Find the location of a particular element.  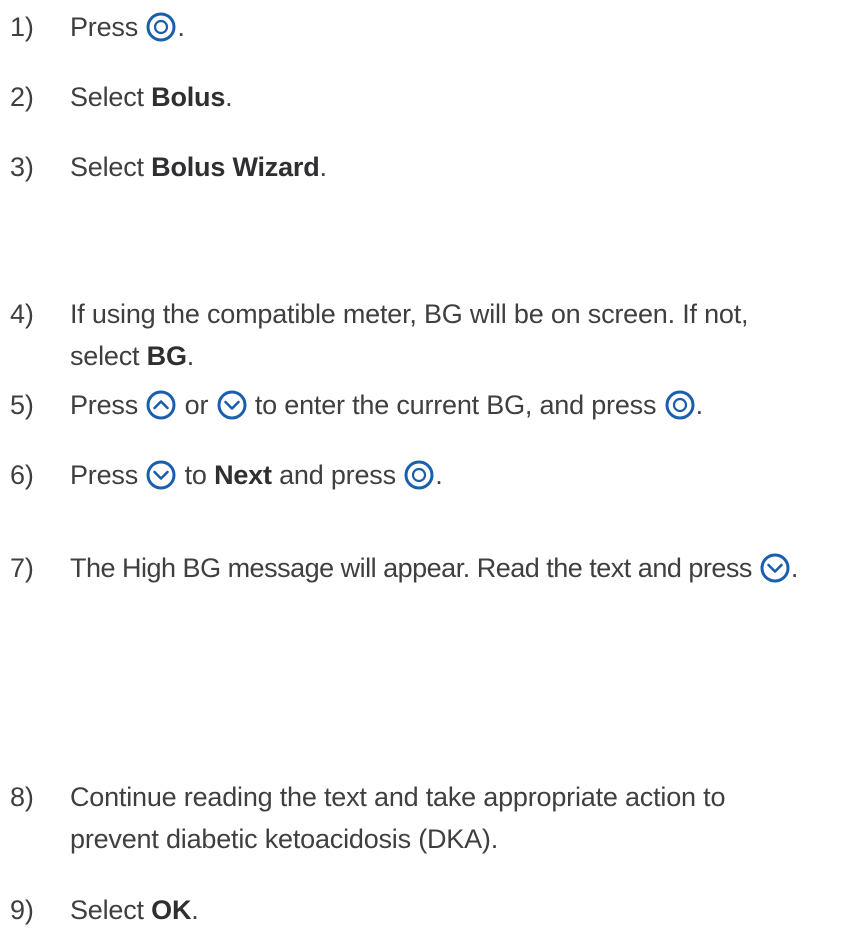

menu-term-bg: BG is located at coordinates (166, 356).